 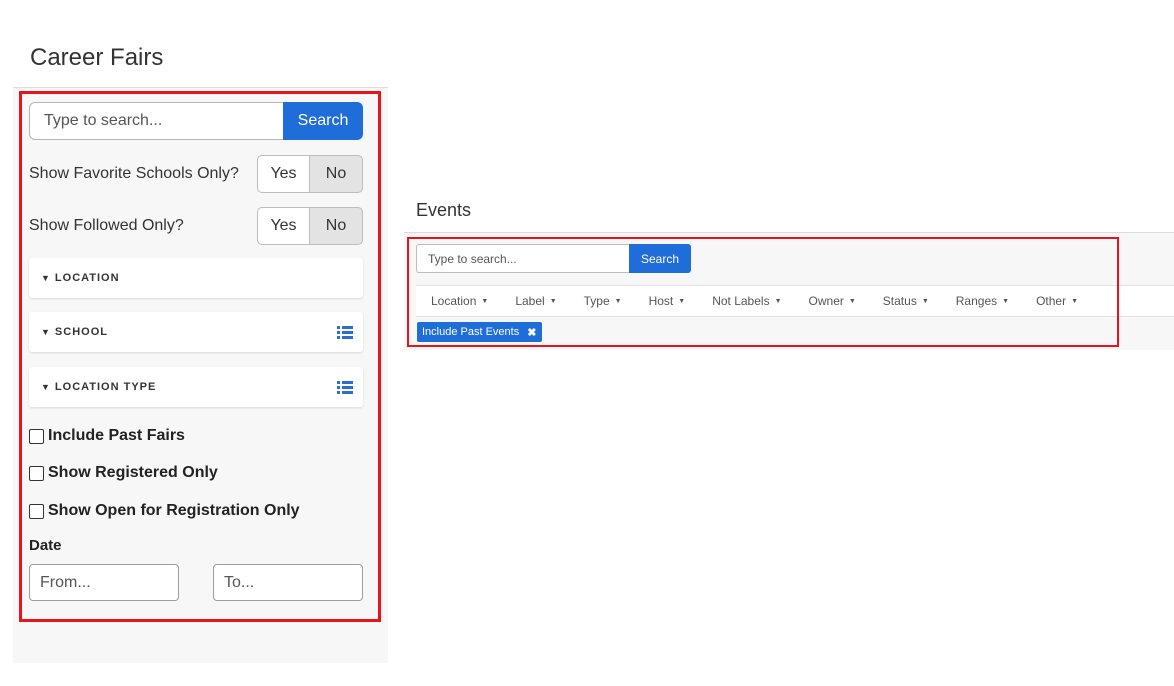 I want to click on career-fairs-title: Career Fairs, so click(x=97, y=57).